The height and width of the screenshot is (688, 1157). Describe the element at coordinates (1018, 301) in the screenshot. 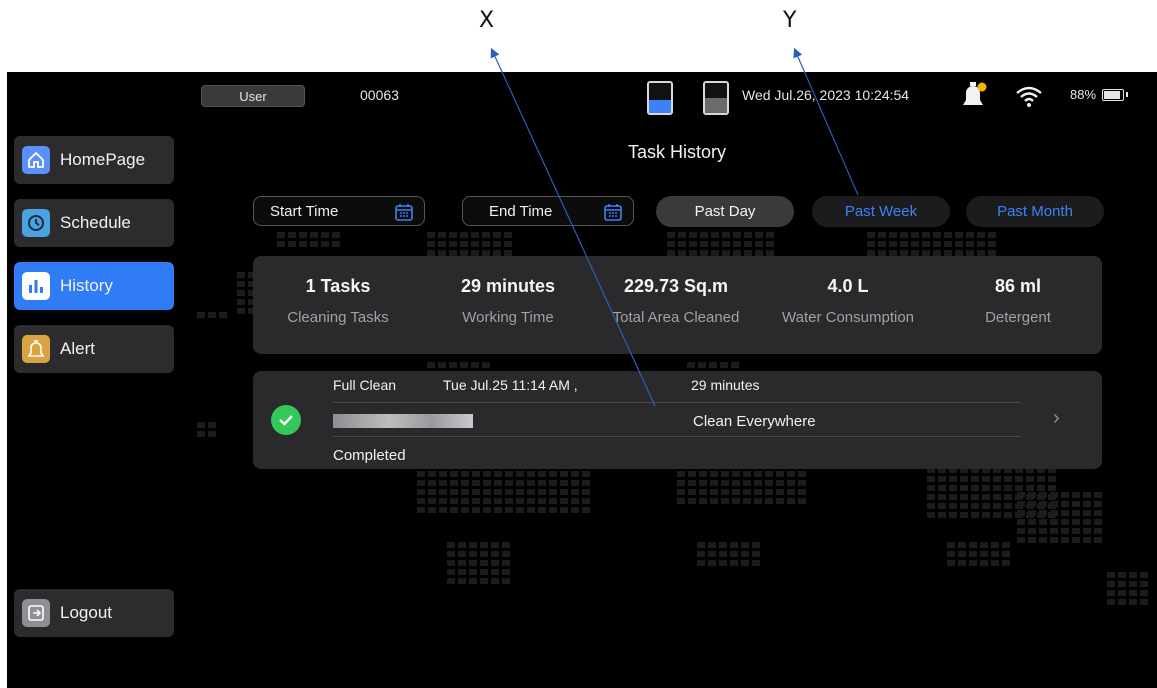

I see `stat-detergent: 86 ml Detergent` at that location.